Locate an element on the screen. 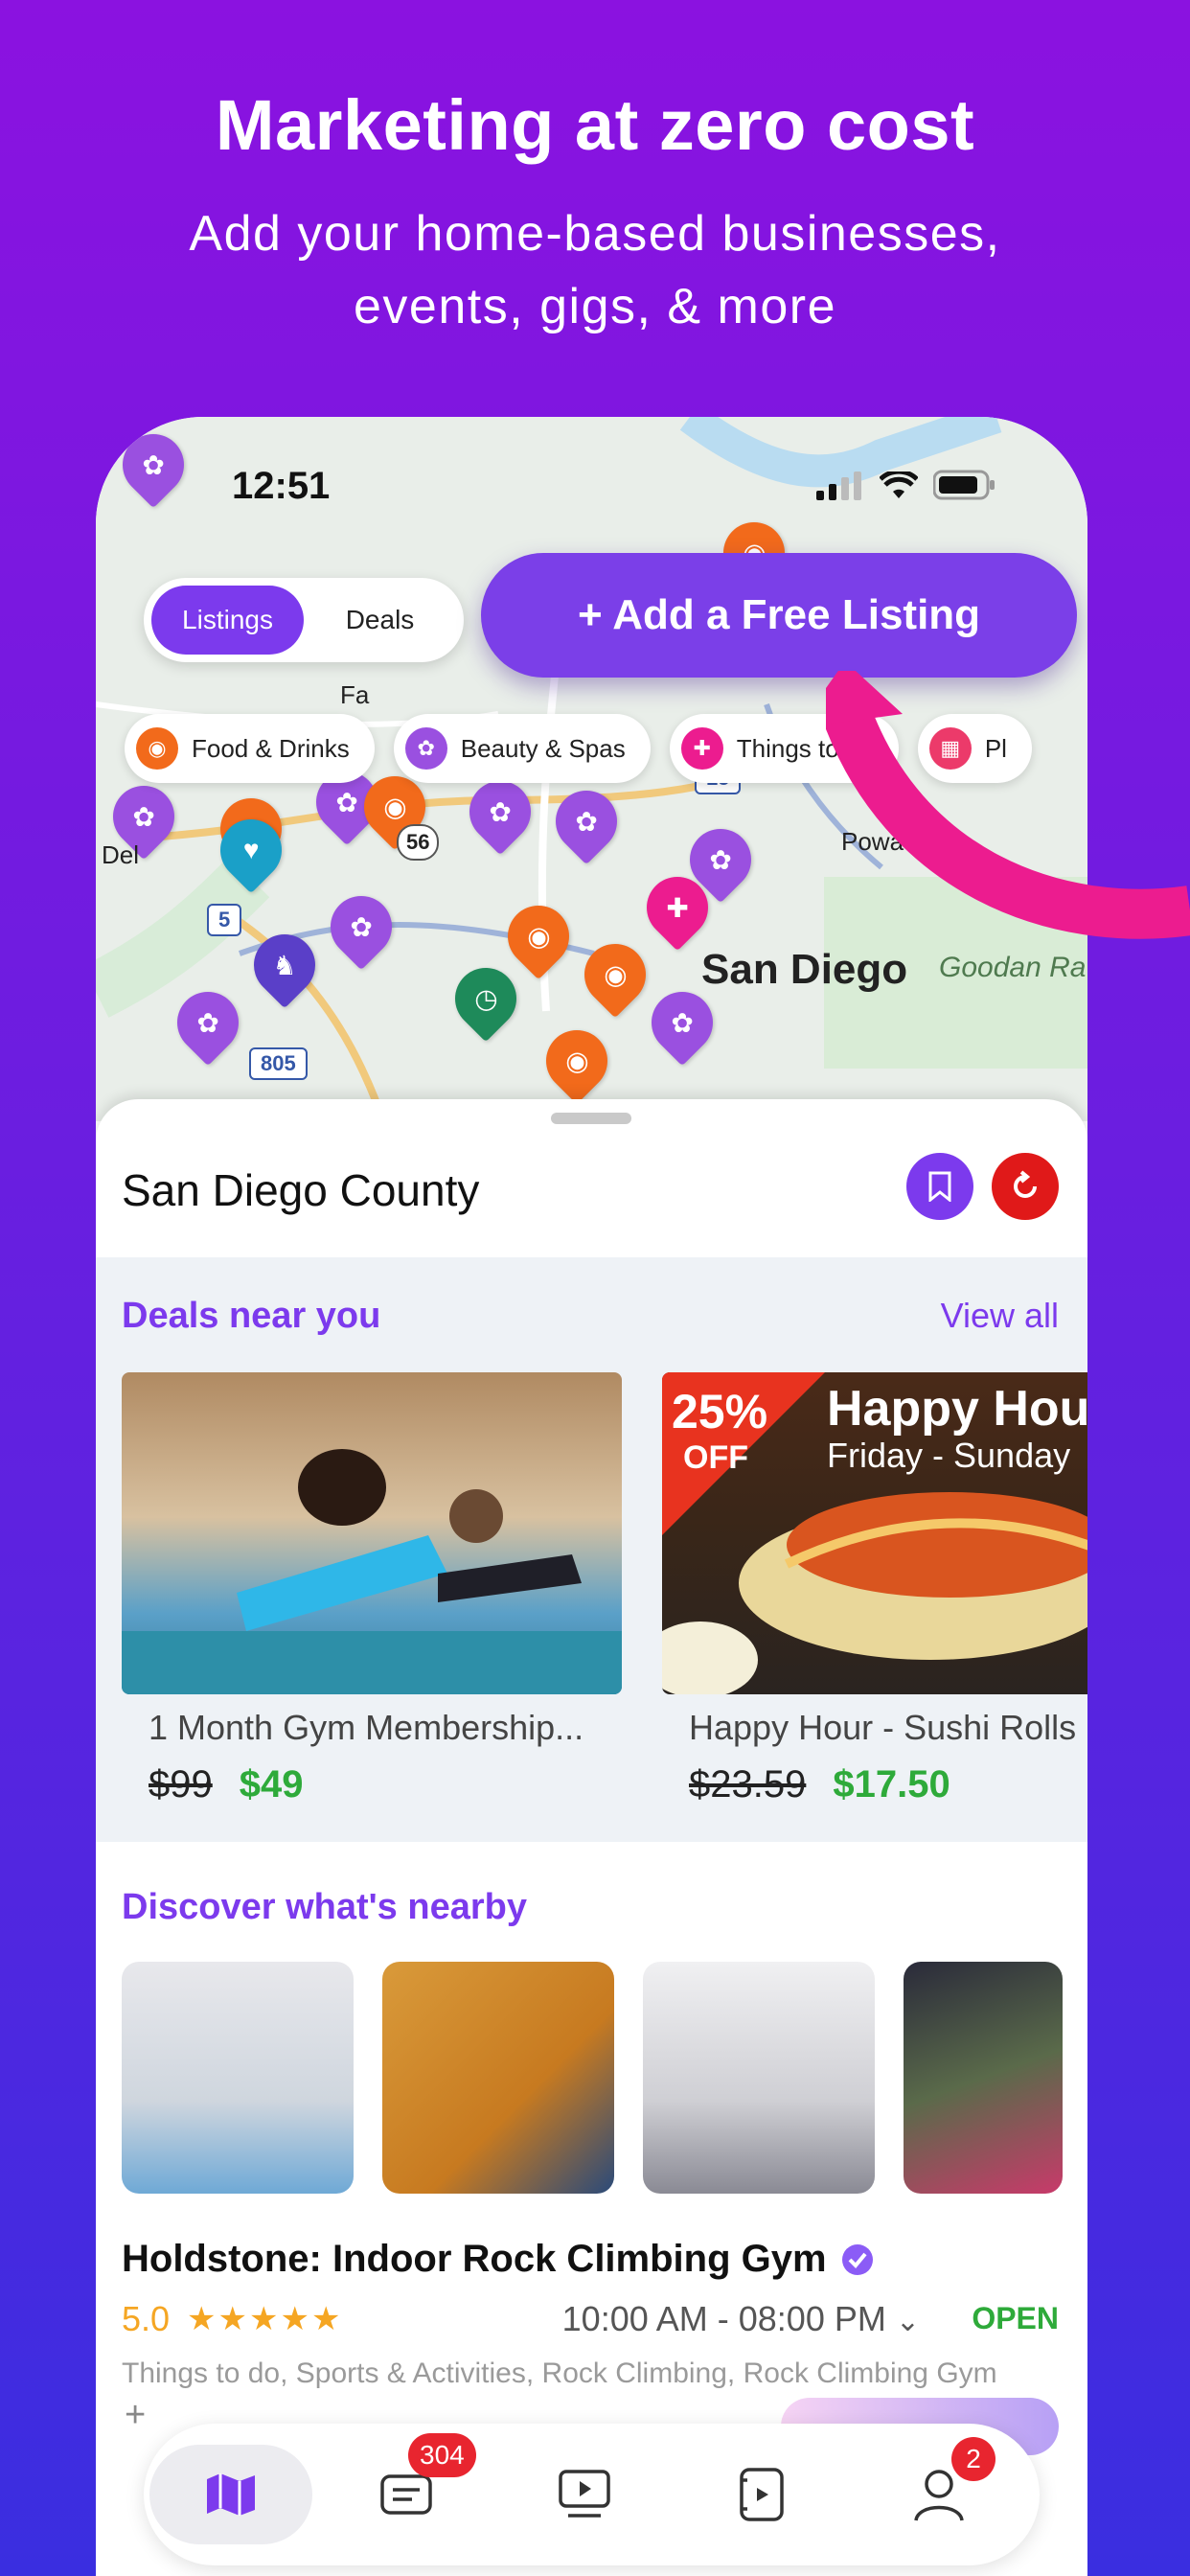  listings-deals-toggle: Listings Deals is located at coordinates (304, 620).